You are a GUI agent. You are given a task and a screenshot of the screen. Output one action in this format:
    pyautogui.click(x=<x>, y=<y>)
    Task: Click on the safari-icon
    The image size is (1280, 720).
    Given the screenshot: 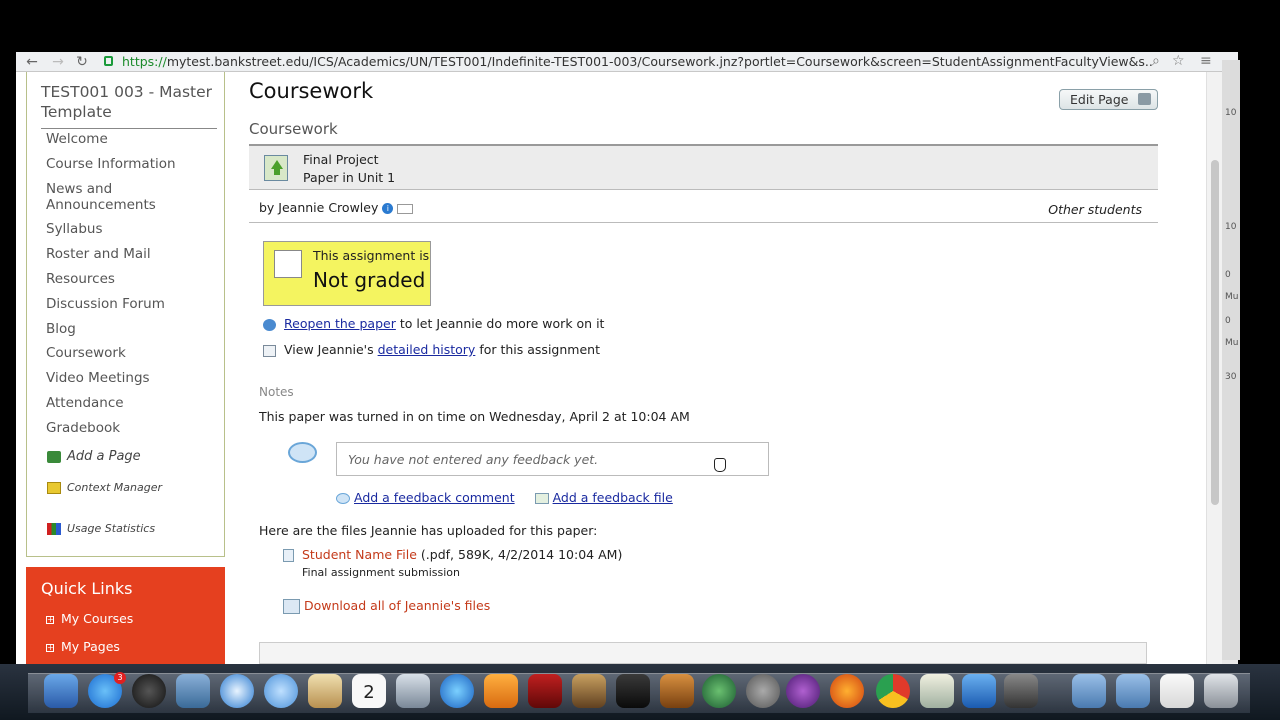 What is the action you would take?
    pyautogui.click(x=237, y=691)
    